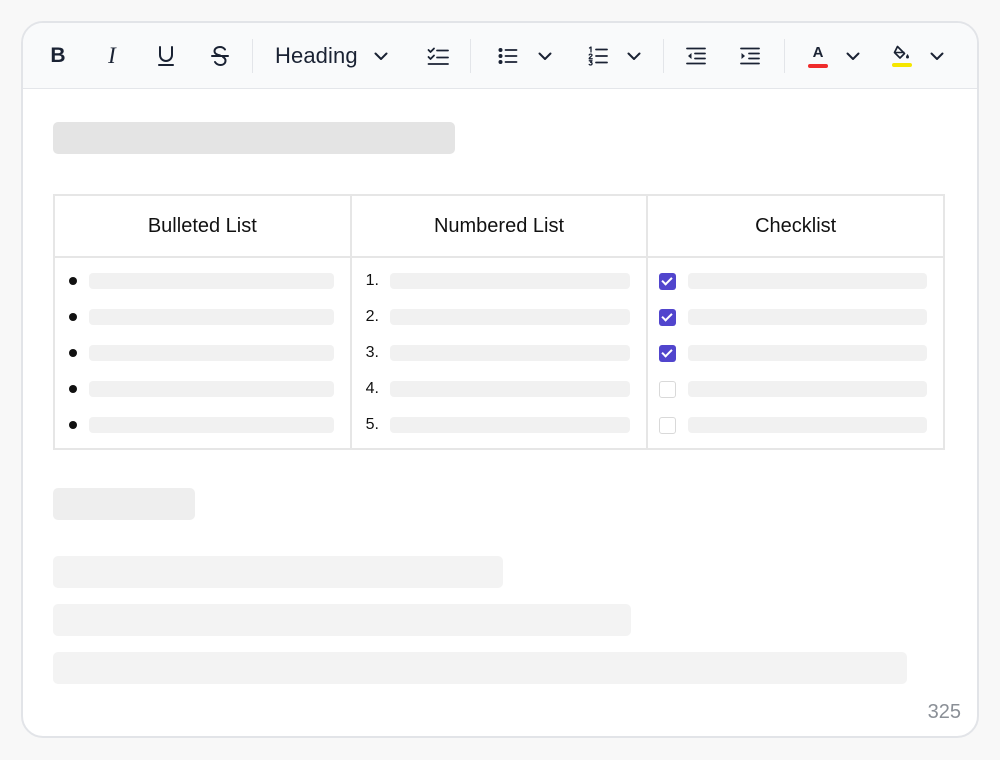 The image size is (1000, 760). I want to click on numbered-list-icon, so click(598, 56).